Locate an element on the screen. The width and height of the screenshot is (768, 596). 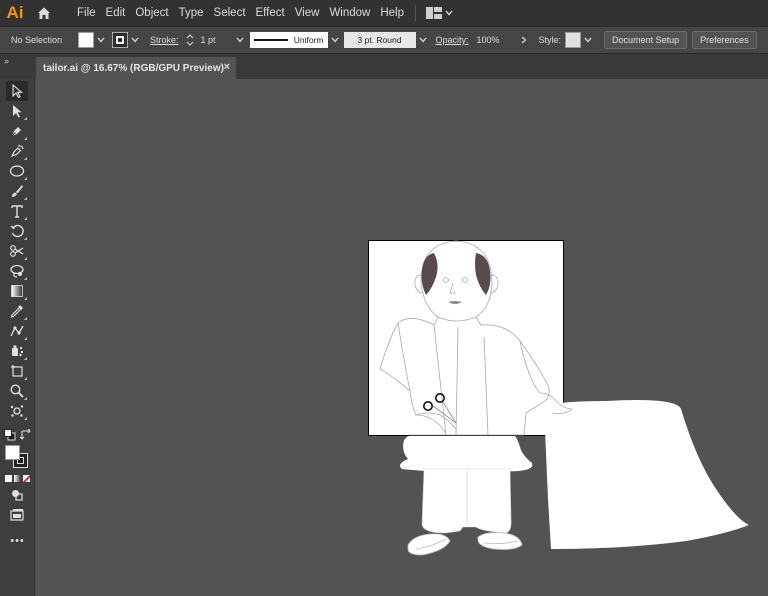
menu-edit: Edit is located at coordinates (116, 13).